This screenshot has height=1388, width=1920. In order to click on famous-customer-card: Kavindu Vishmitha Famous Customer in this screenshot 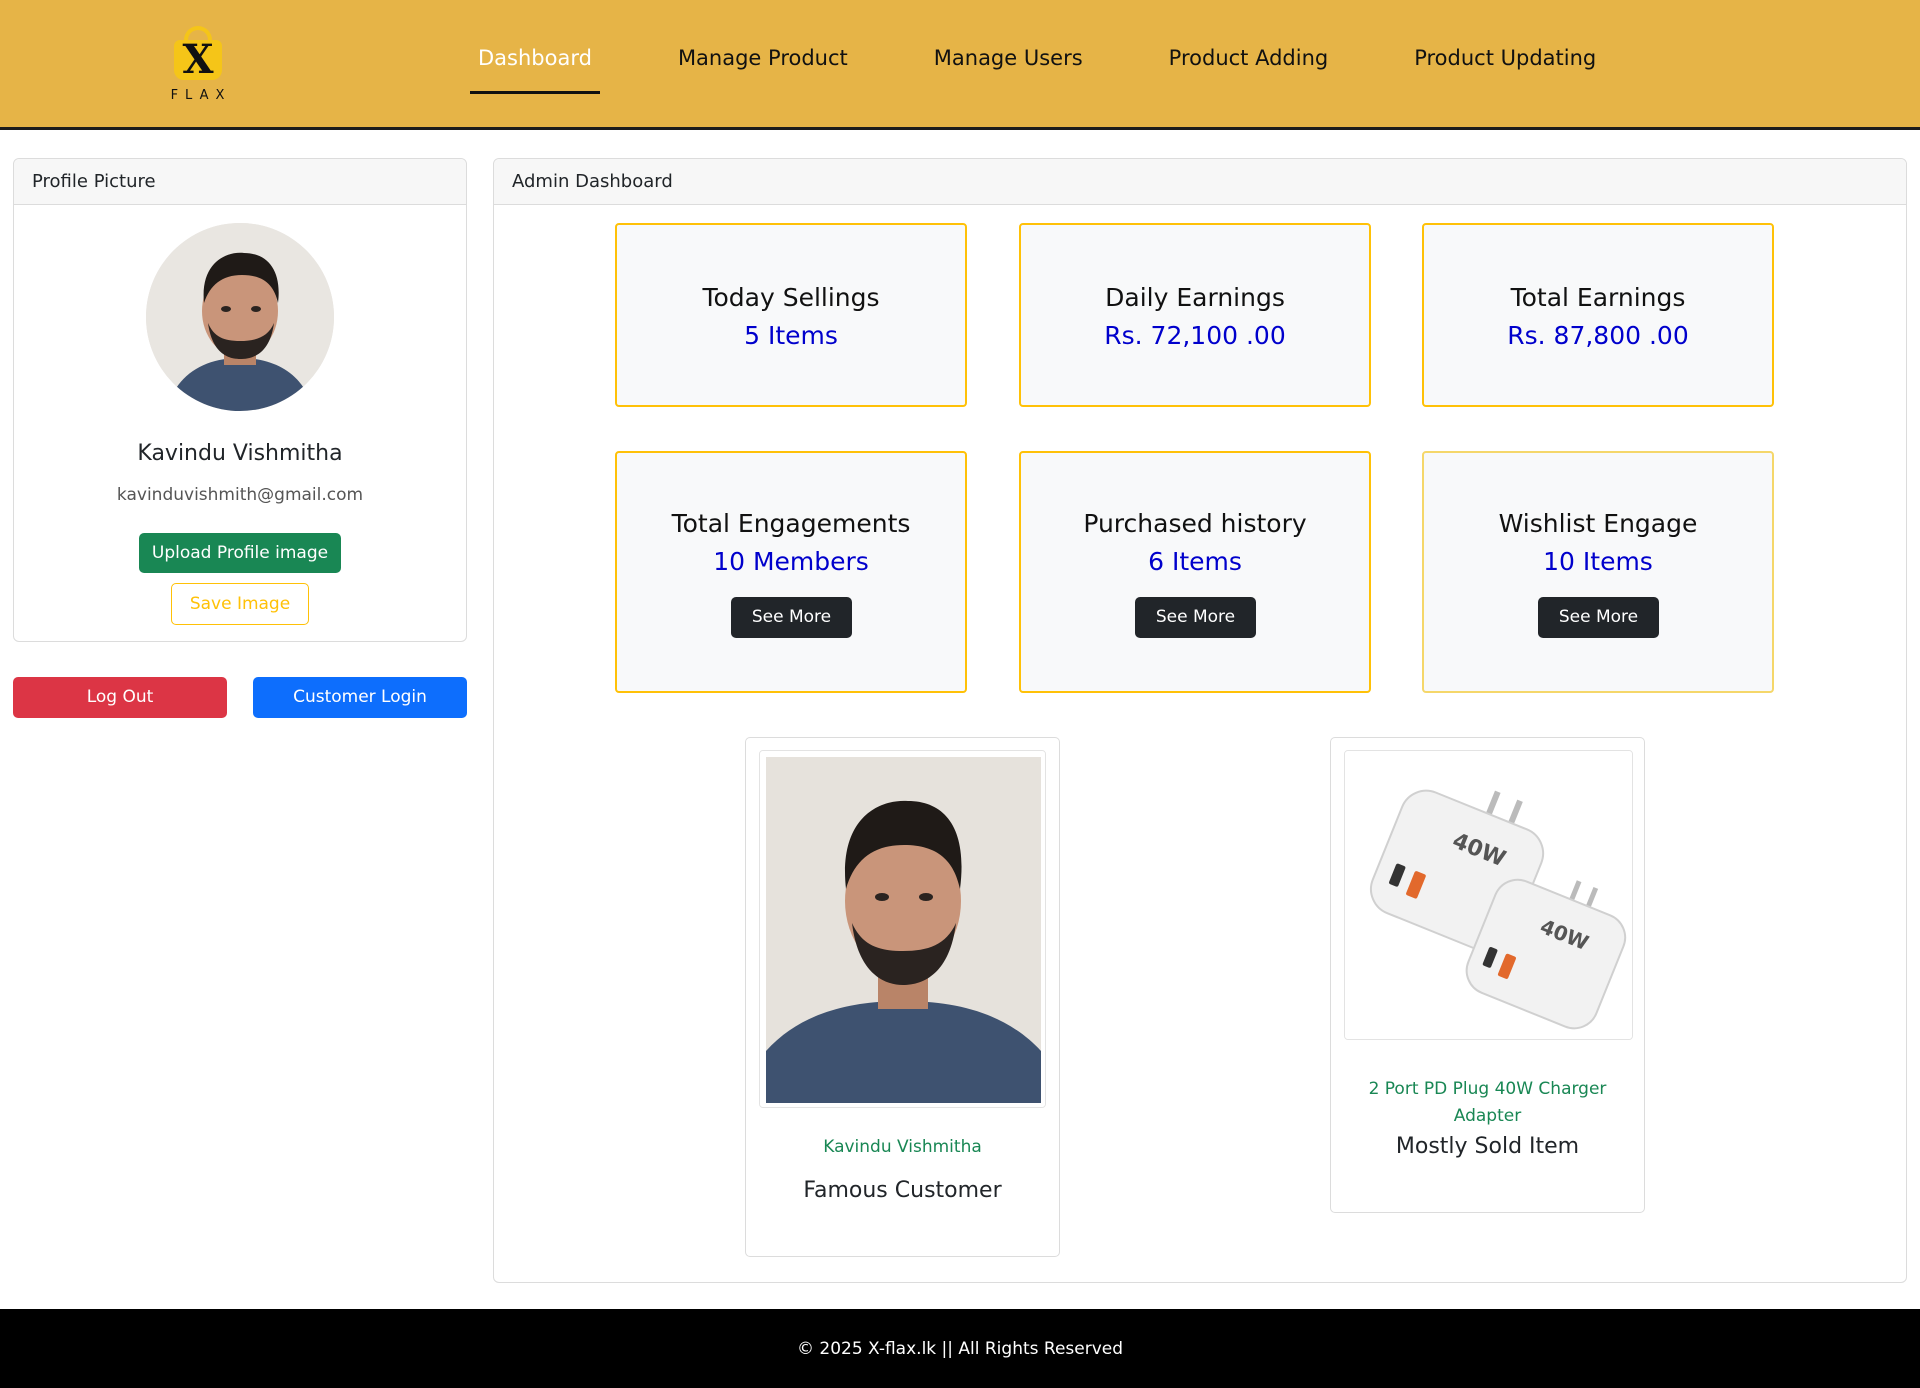, I will do `click(902, 997)`.